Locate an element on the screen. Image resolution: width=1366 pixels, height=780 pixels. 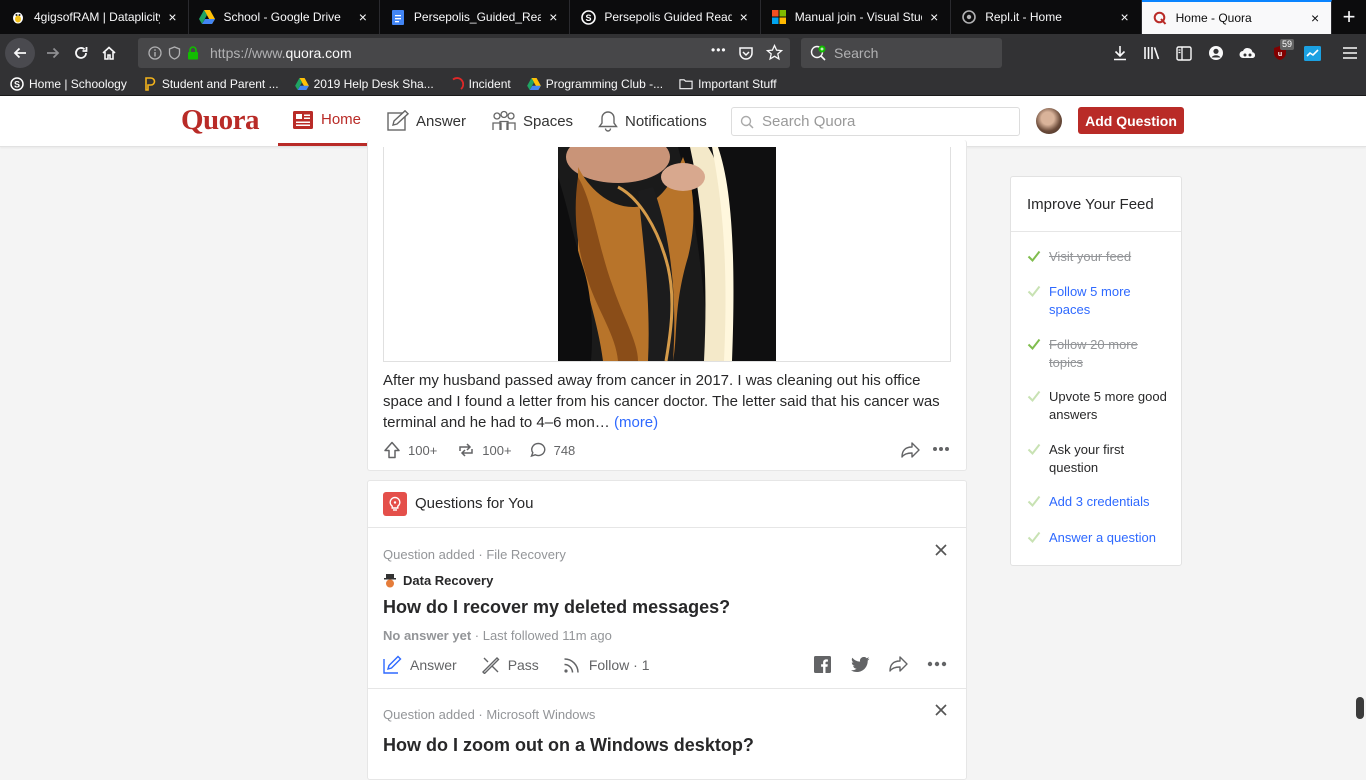
read-more-link: (more) is located at coordinates (636, 422).